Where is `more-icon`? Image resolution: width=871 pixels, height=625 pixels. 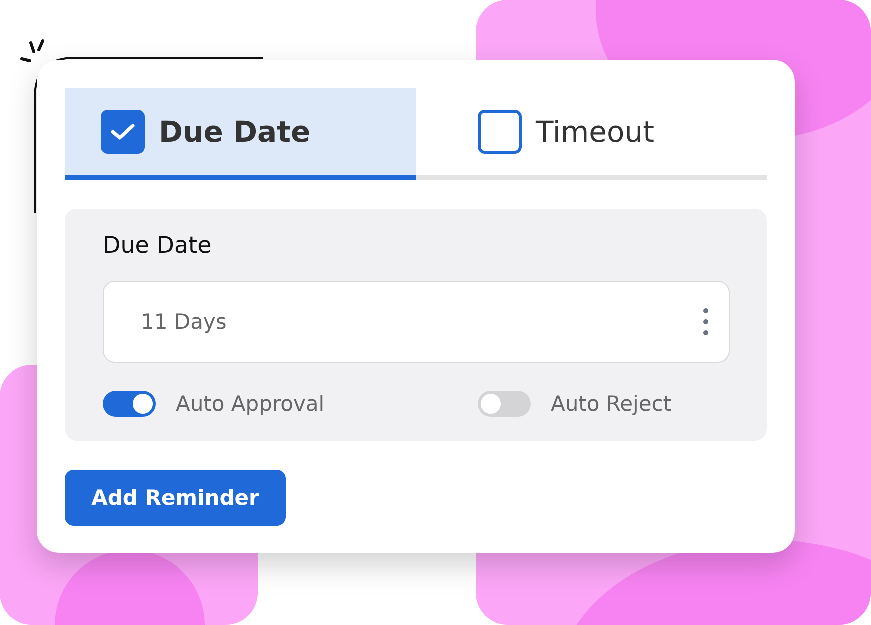
more-icon is located at coordinates (706, 322).